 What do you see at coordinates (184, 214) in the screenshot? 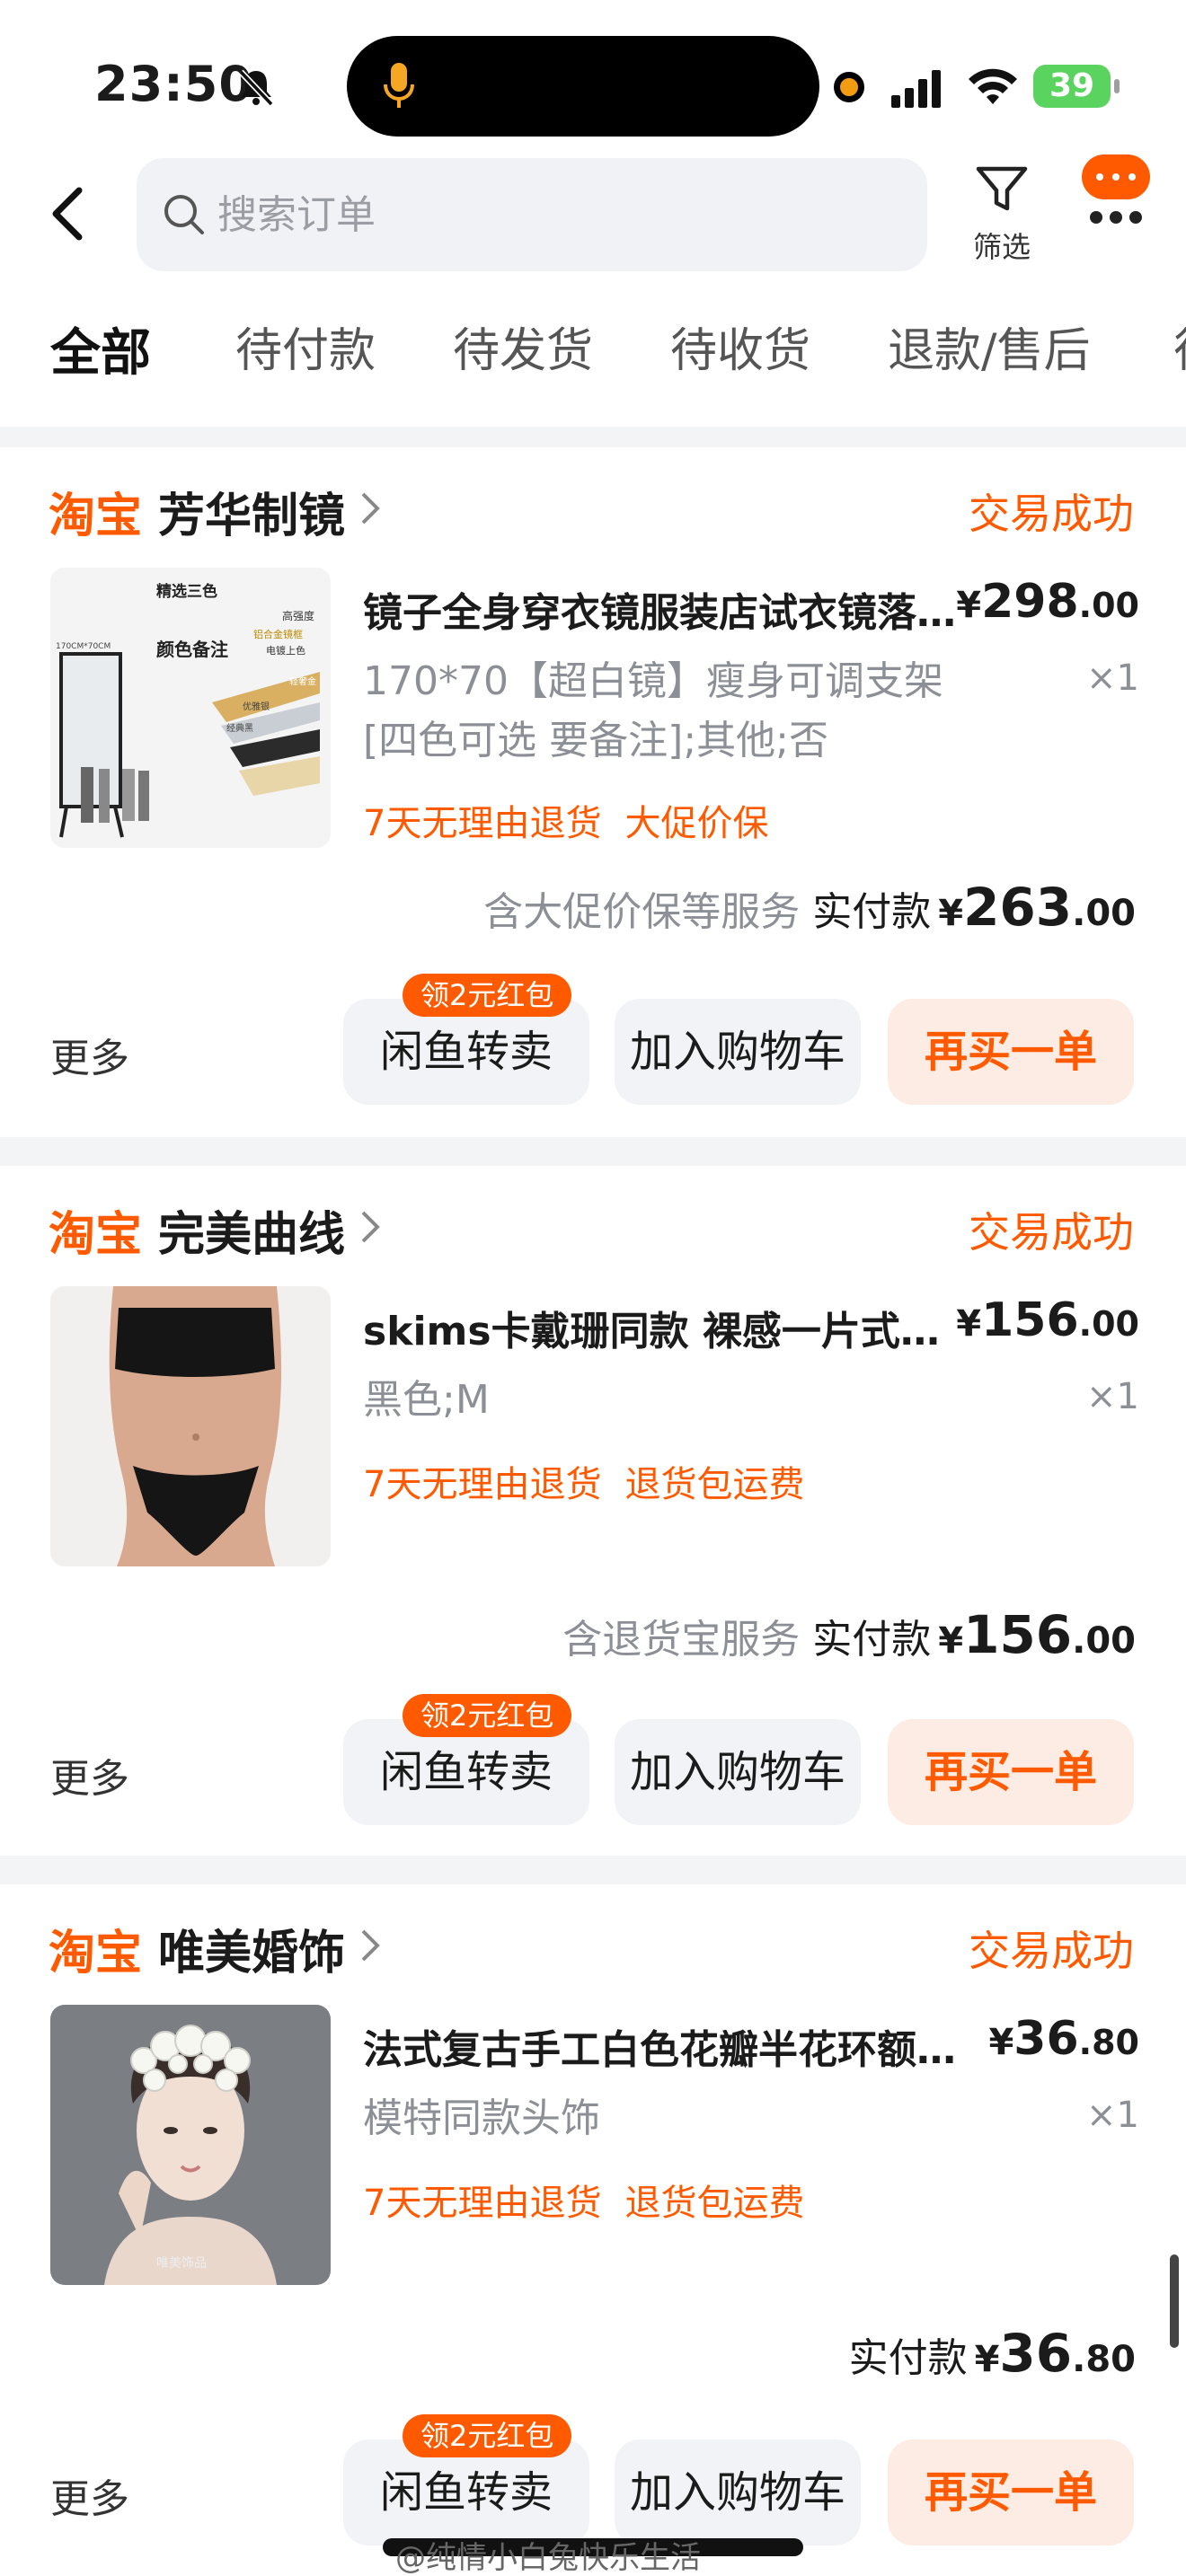
I see `search-icon` at bounding box center [184, 214].